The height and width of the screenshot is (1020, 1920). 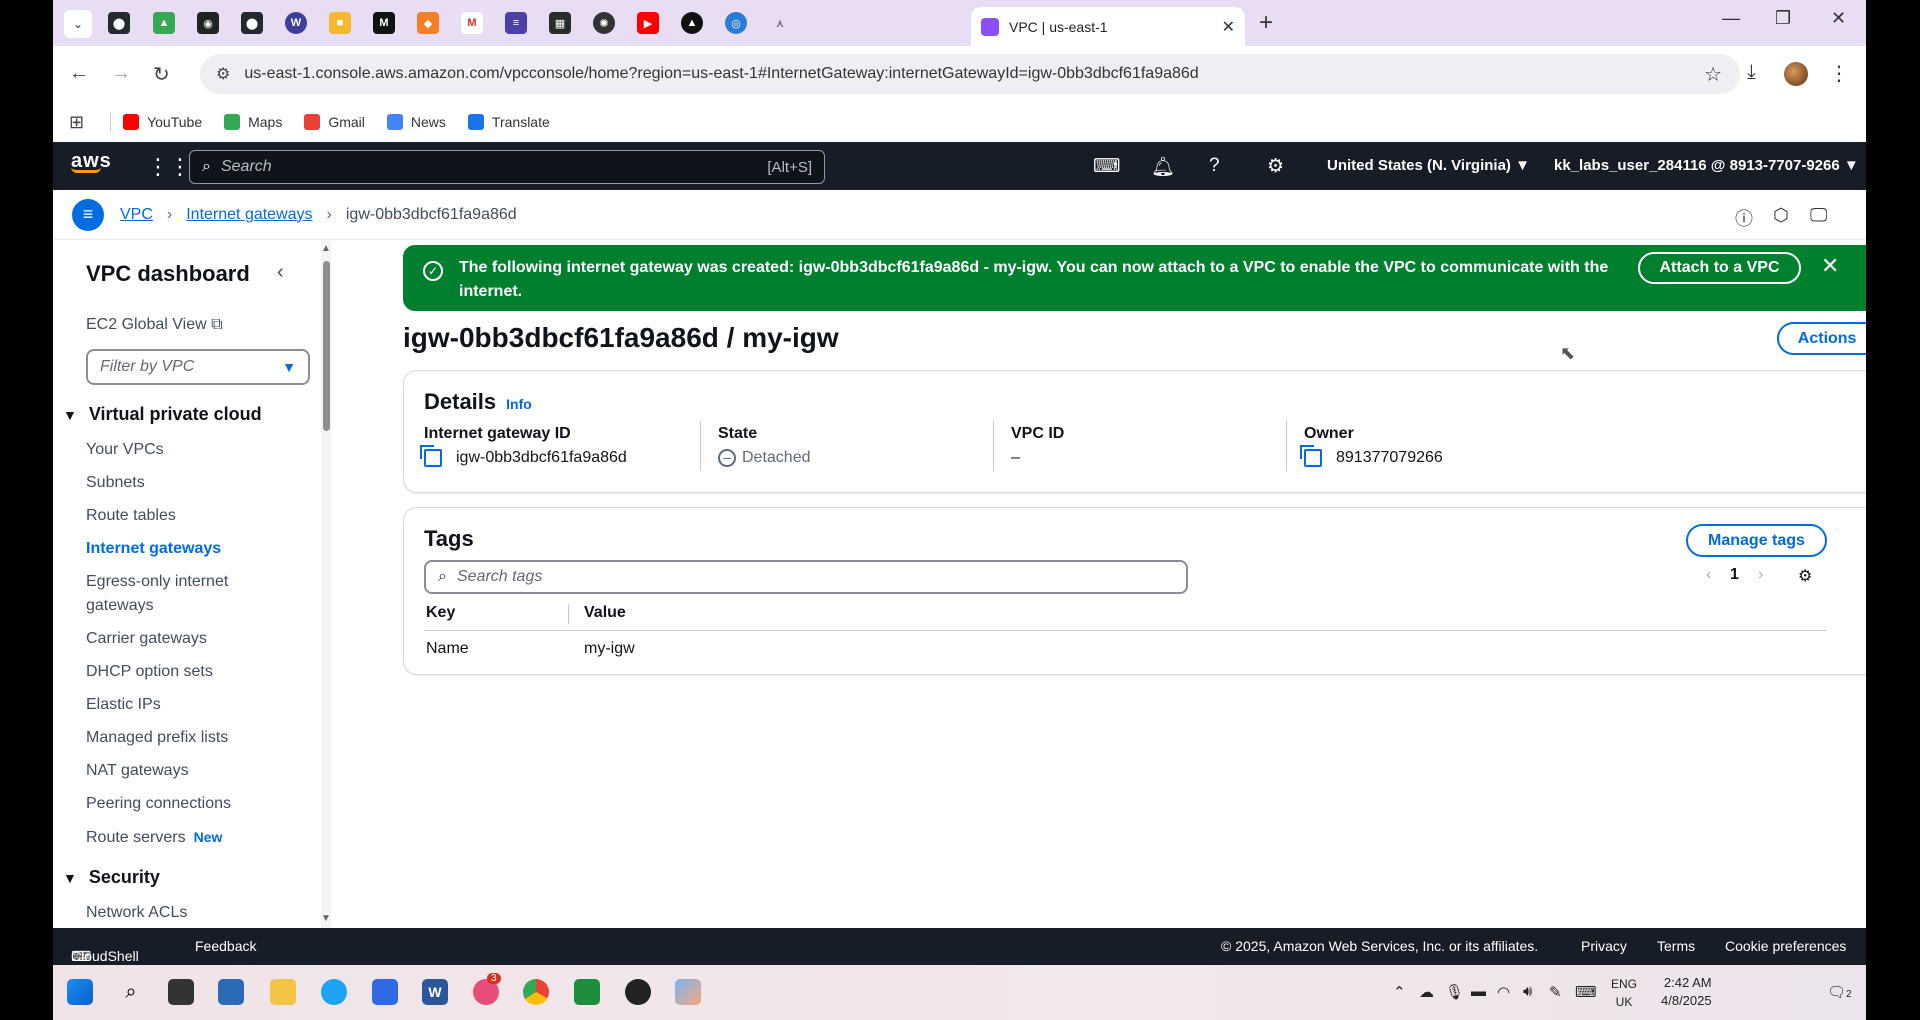 What do you see at coordinates (334, 992) in the screenshot?
I see `edge-icon` at bounding box center [334, 992].